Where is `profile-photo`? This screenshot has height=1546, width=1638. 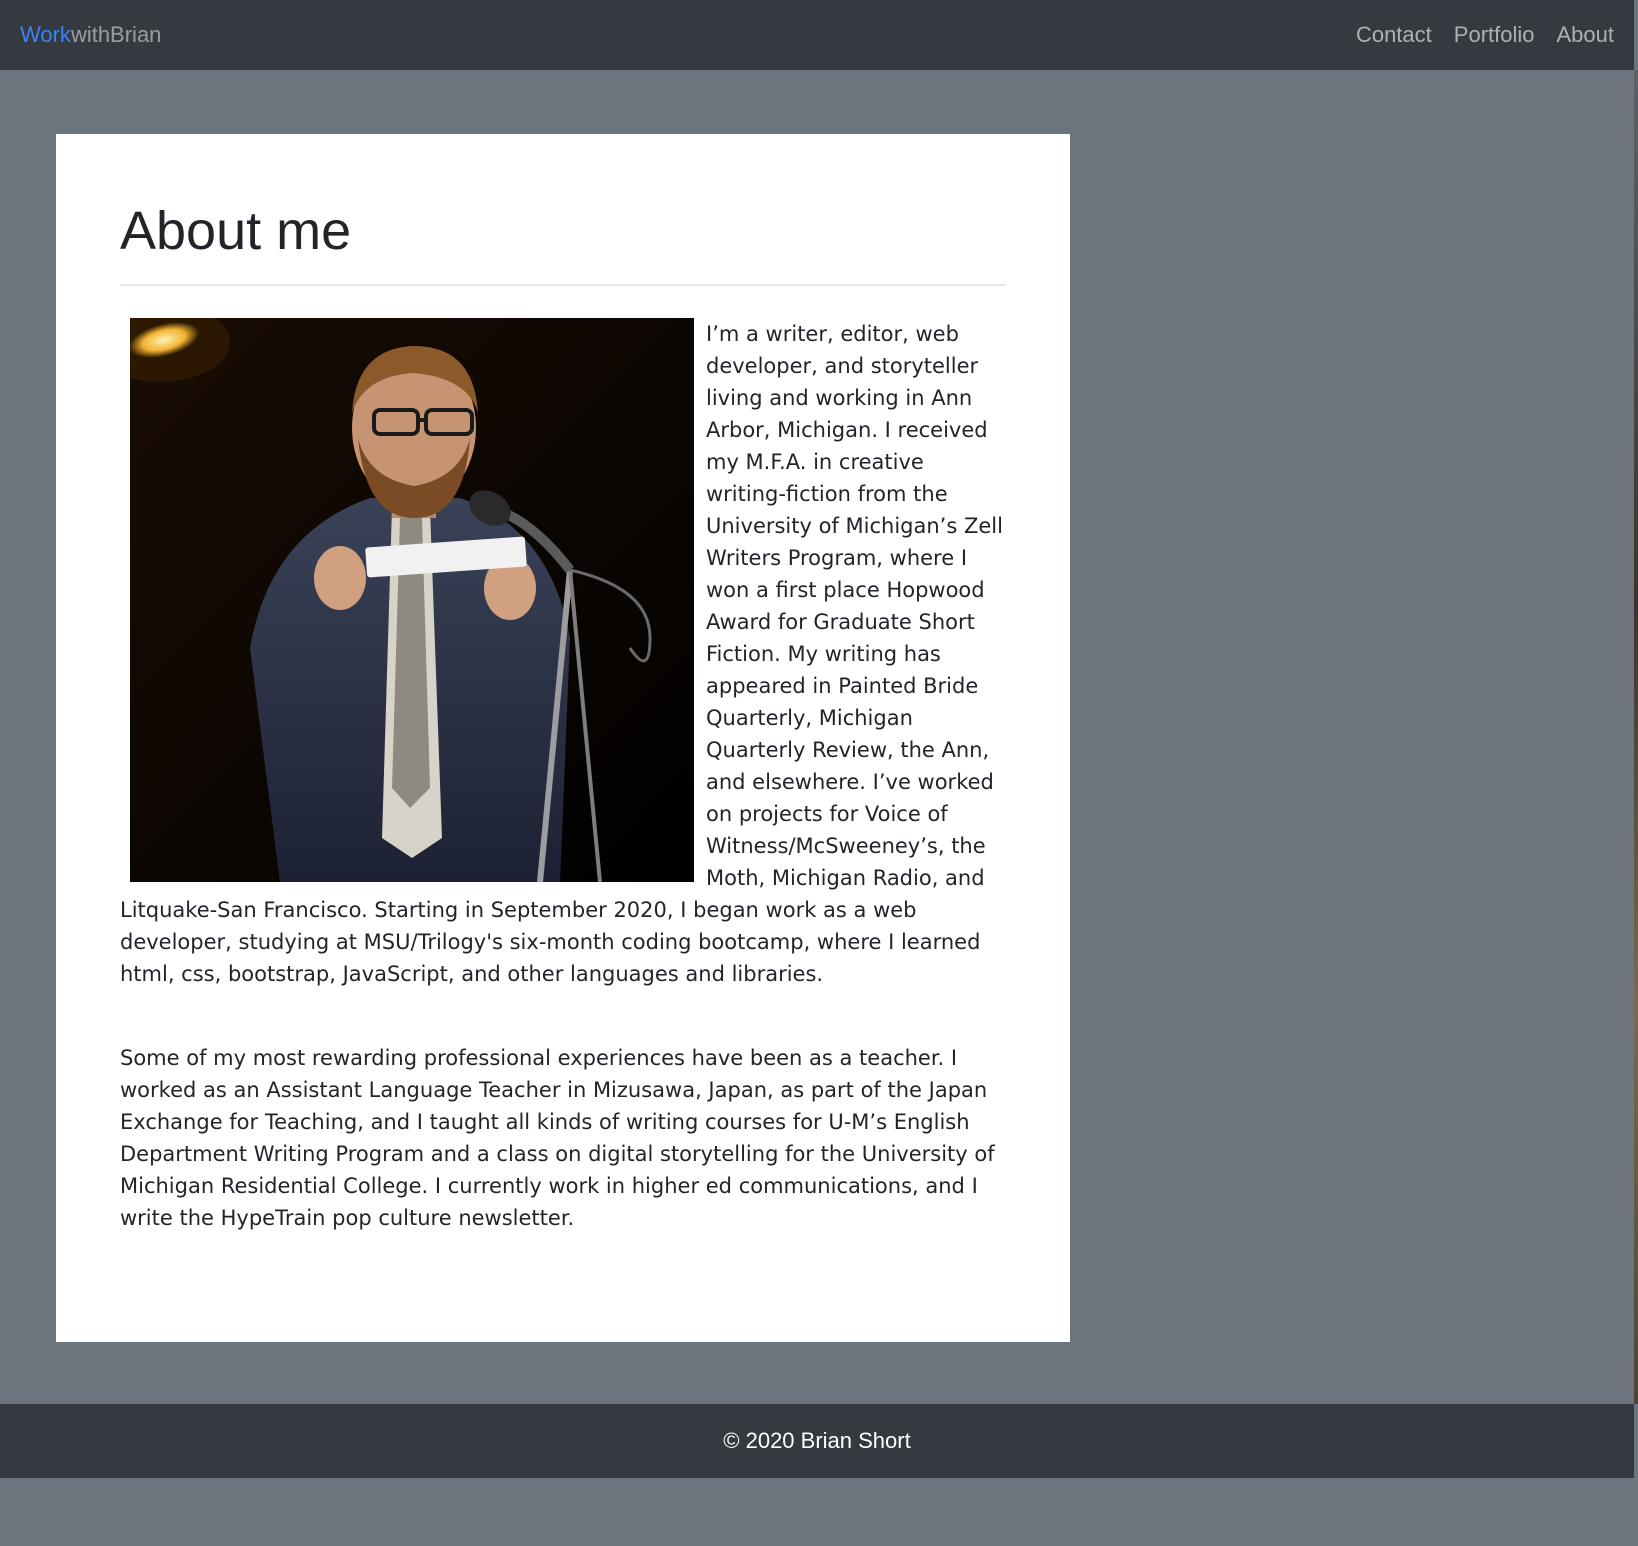 profile-photo is located at coordinates (412, 600).